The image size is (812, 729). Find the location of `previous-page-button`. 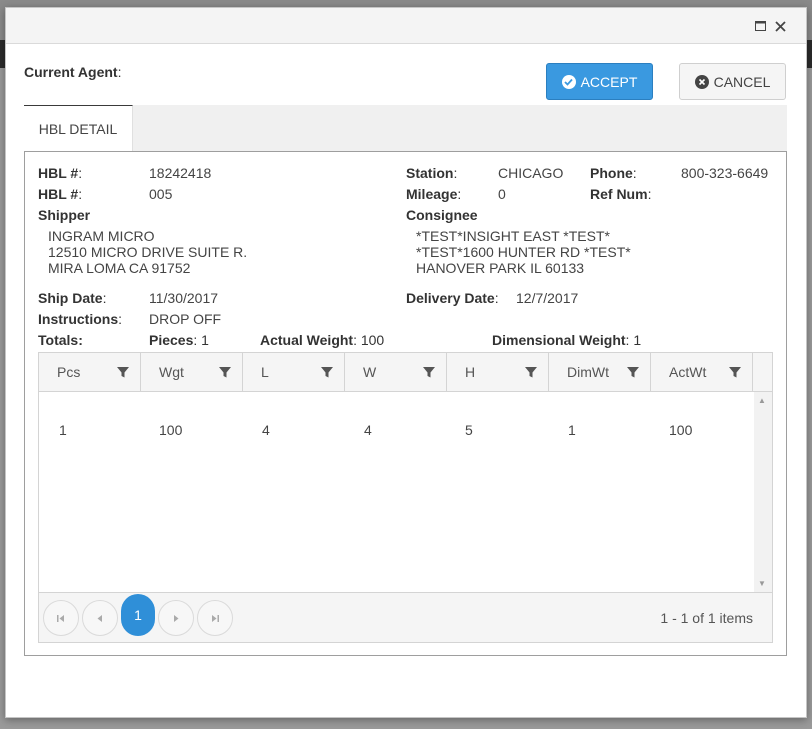

previous-page-button is located at coordinates (100, 618).